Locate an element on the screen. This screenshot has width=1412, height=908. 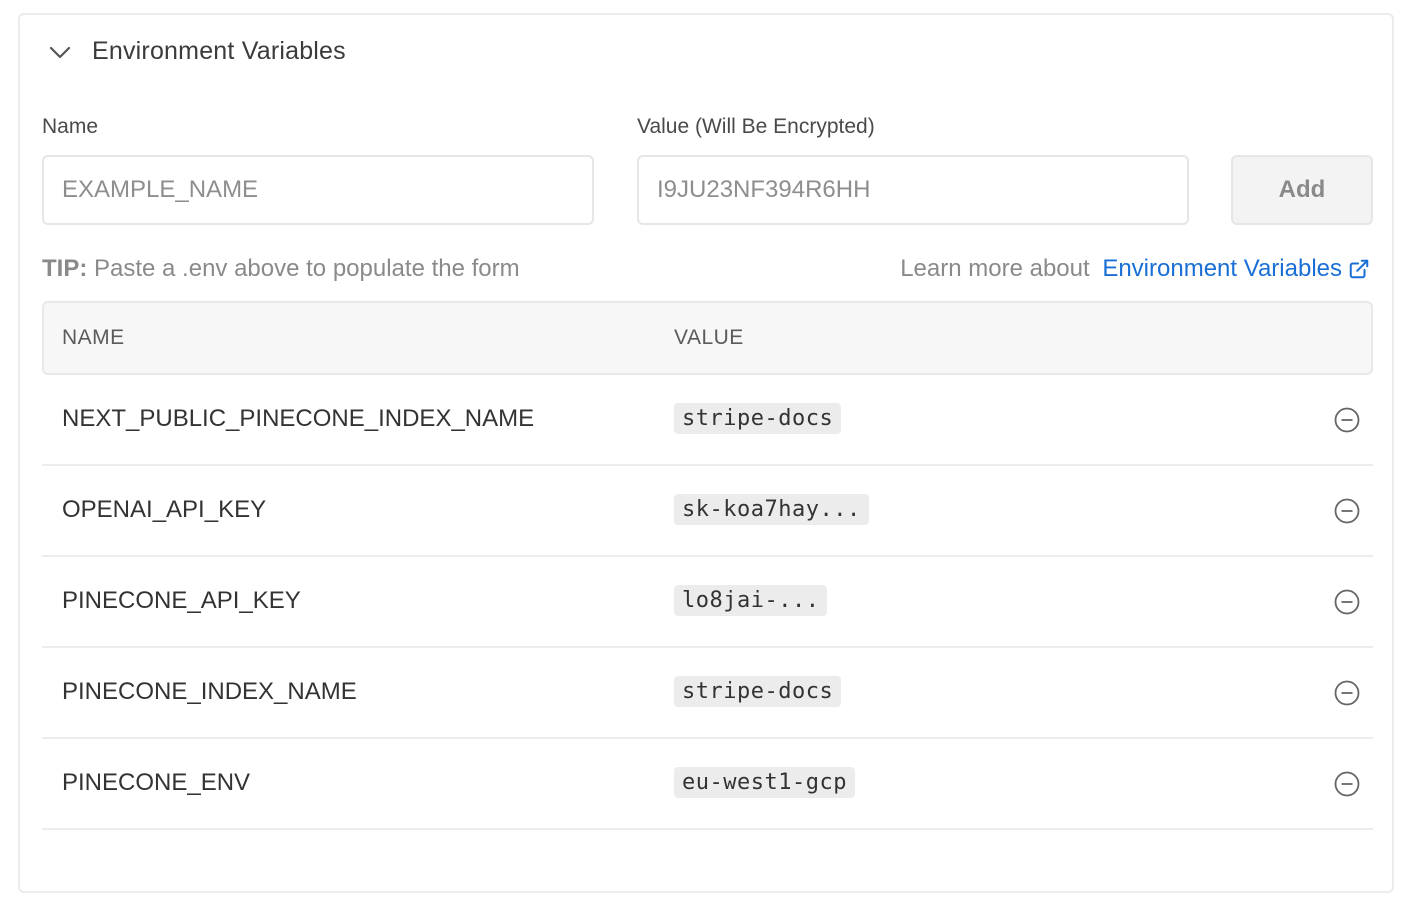
table-row: PINECONE_ENV eu-west1-gcp is located at coordinates (707, 784).